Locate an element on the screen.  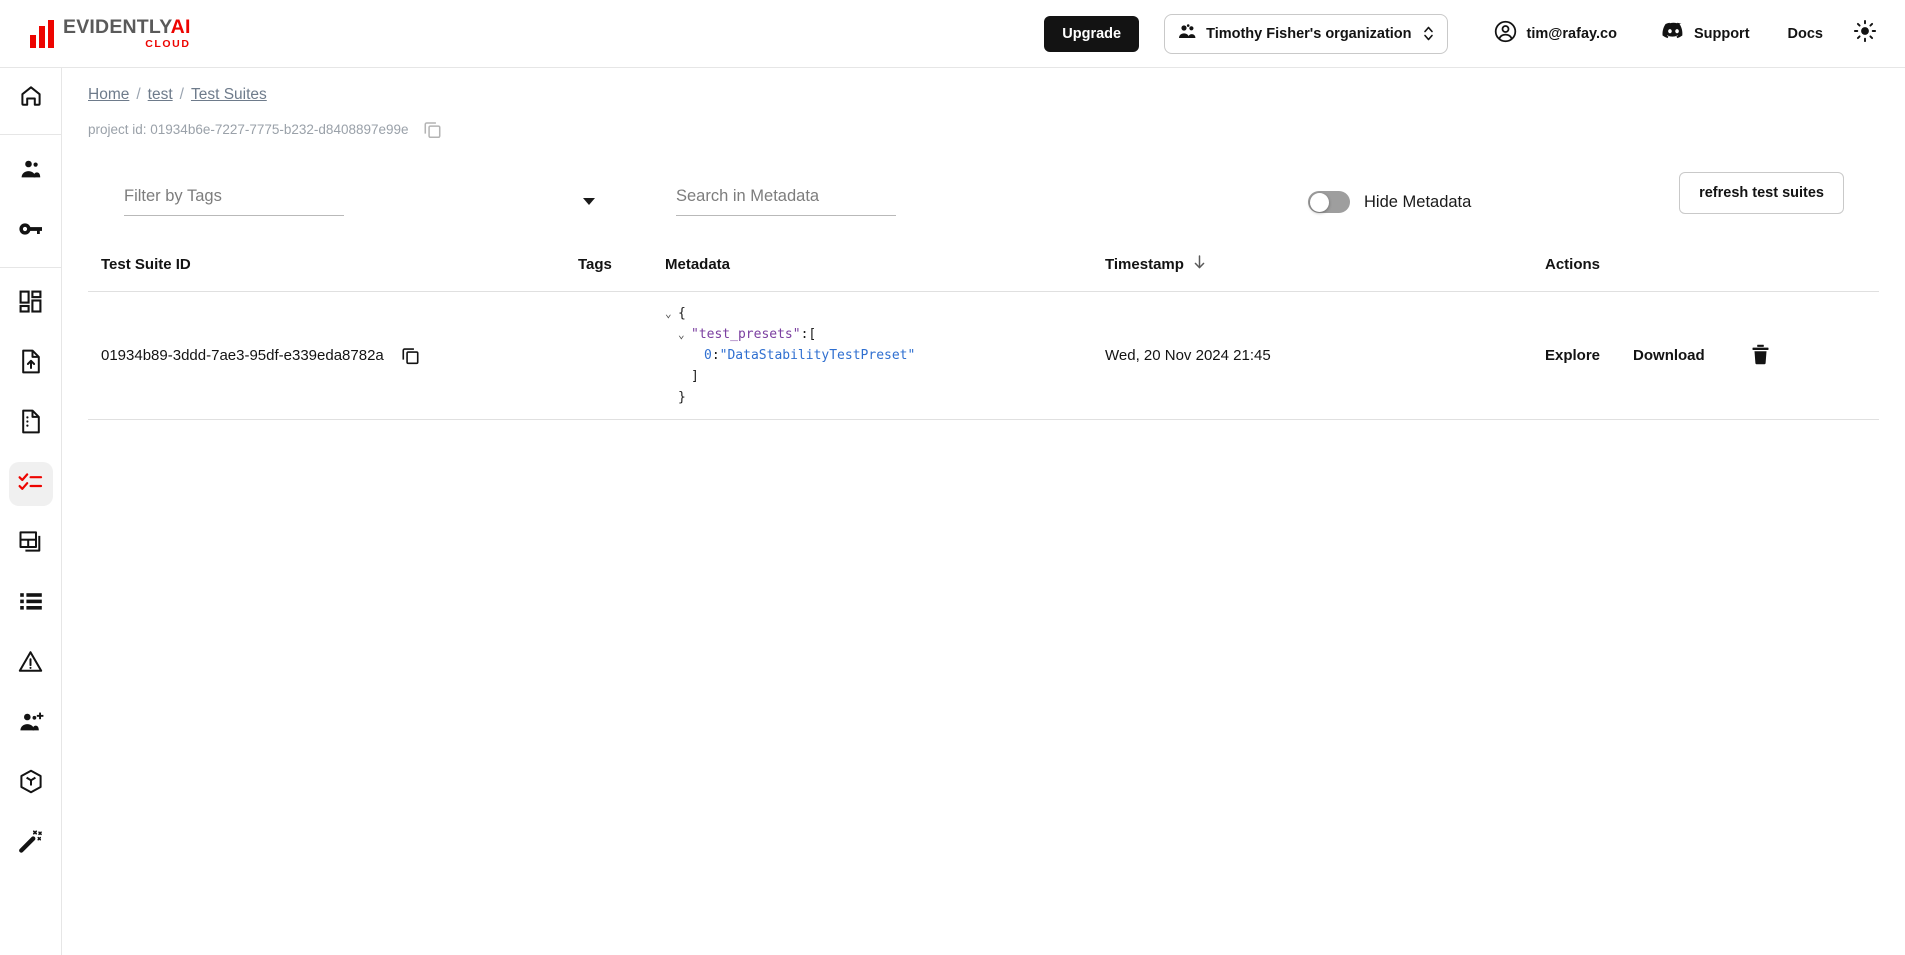
sidebar-item-upload is located at coordinates (31, 364).